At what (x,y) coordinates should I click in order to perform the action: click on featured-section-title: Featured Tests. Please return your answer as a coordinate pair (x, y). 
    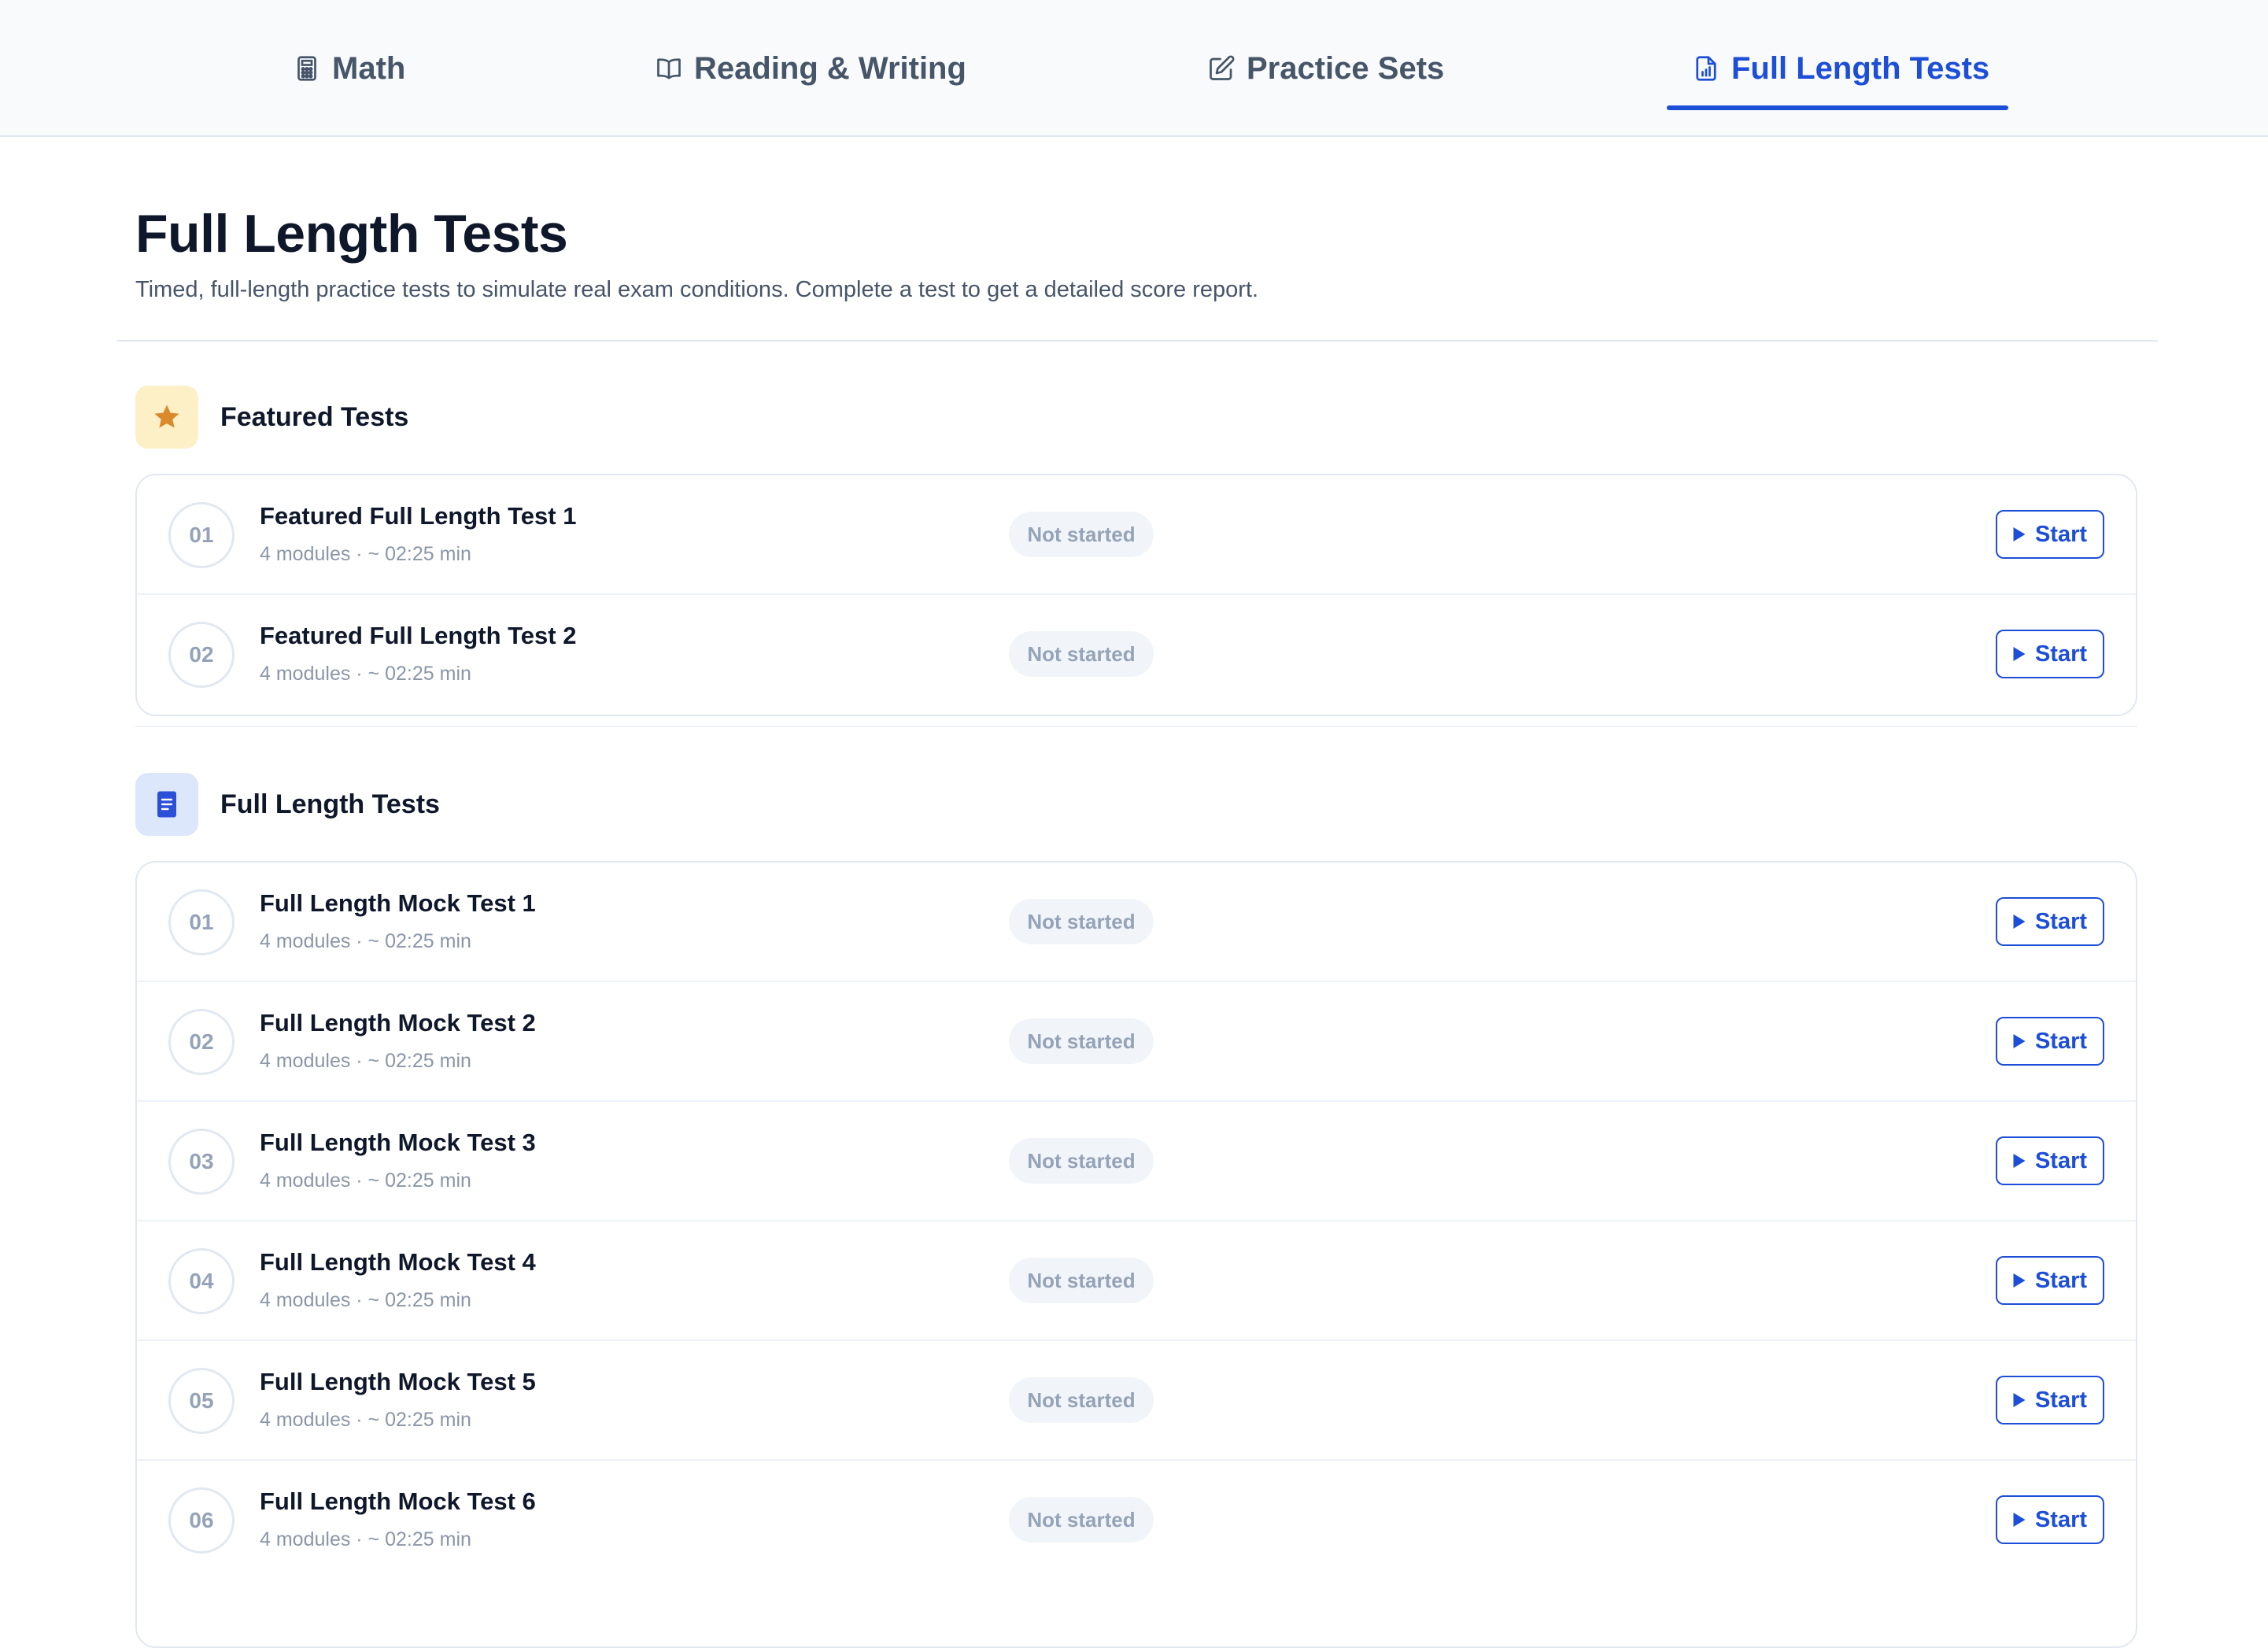
    Looking at the image, I should click on (314, 416).